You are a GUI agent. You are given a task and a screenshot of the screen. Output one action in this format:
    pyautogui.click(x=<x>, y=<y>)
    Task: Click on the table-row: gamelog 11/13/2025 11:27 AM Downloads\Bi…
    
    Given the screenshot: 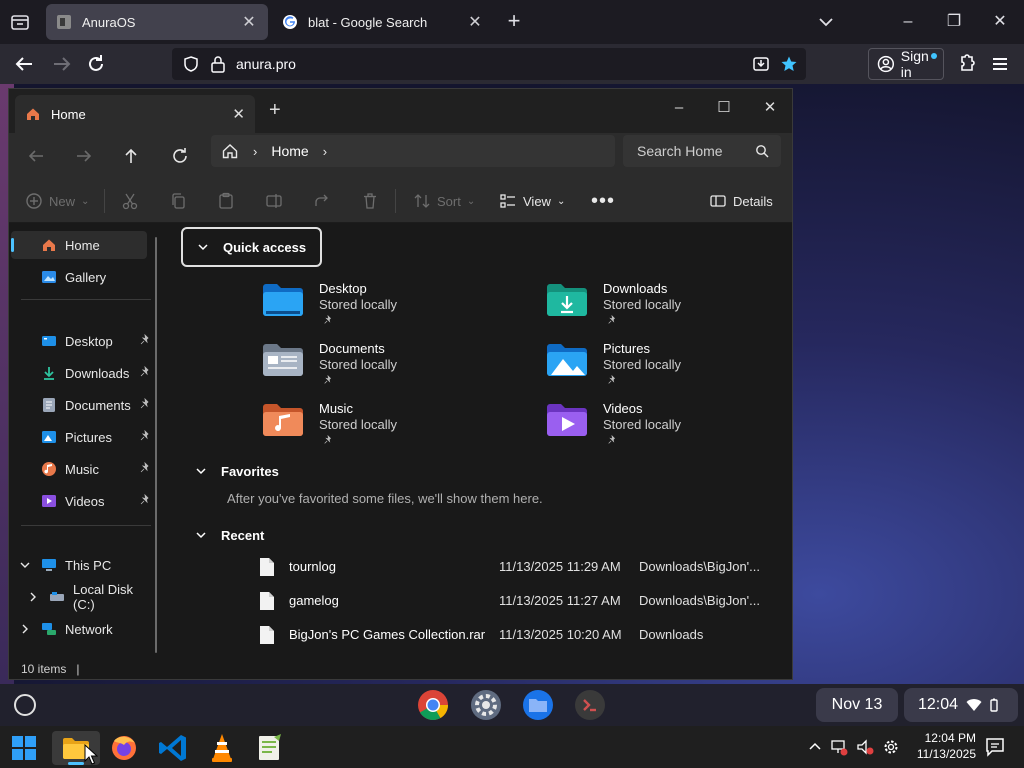 What is the action you would take?
    pyautogui.click(x=519, y=601)
    